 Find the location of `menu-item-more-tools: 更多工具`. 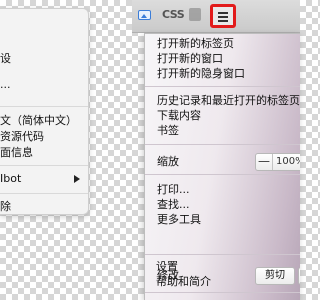

menu-item-more-tools: 更多工具 is located at coordinates (179, 220).